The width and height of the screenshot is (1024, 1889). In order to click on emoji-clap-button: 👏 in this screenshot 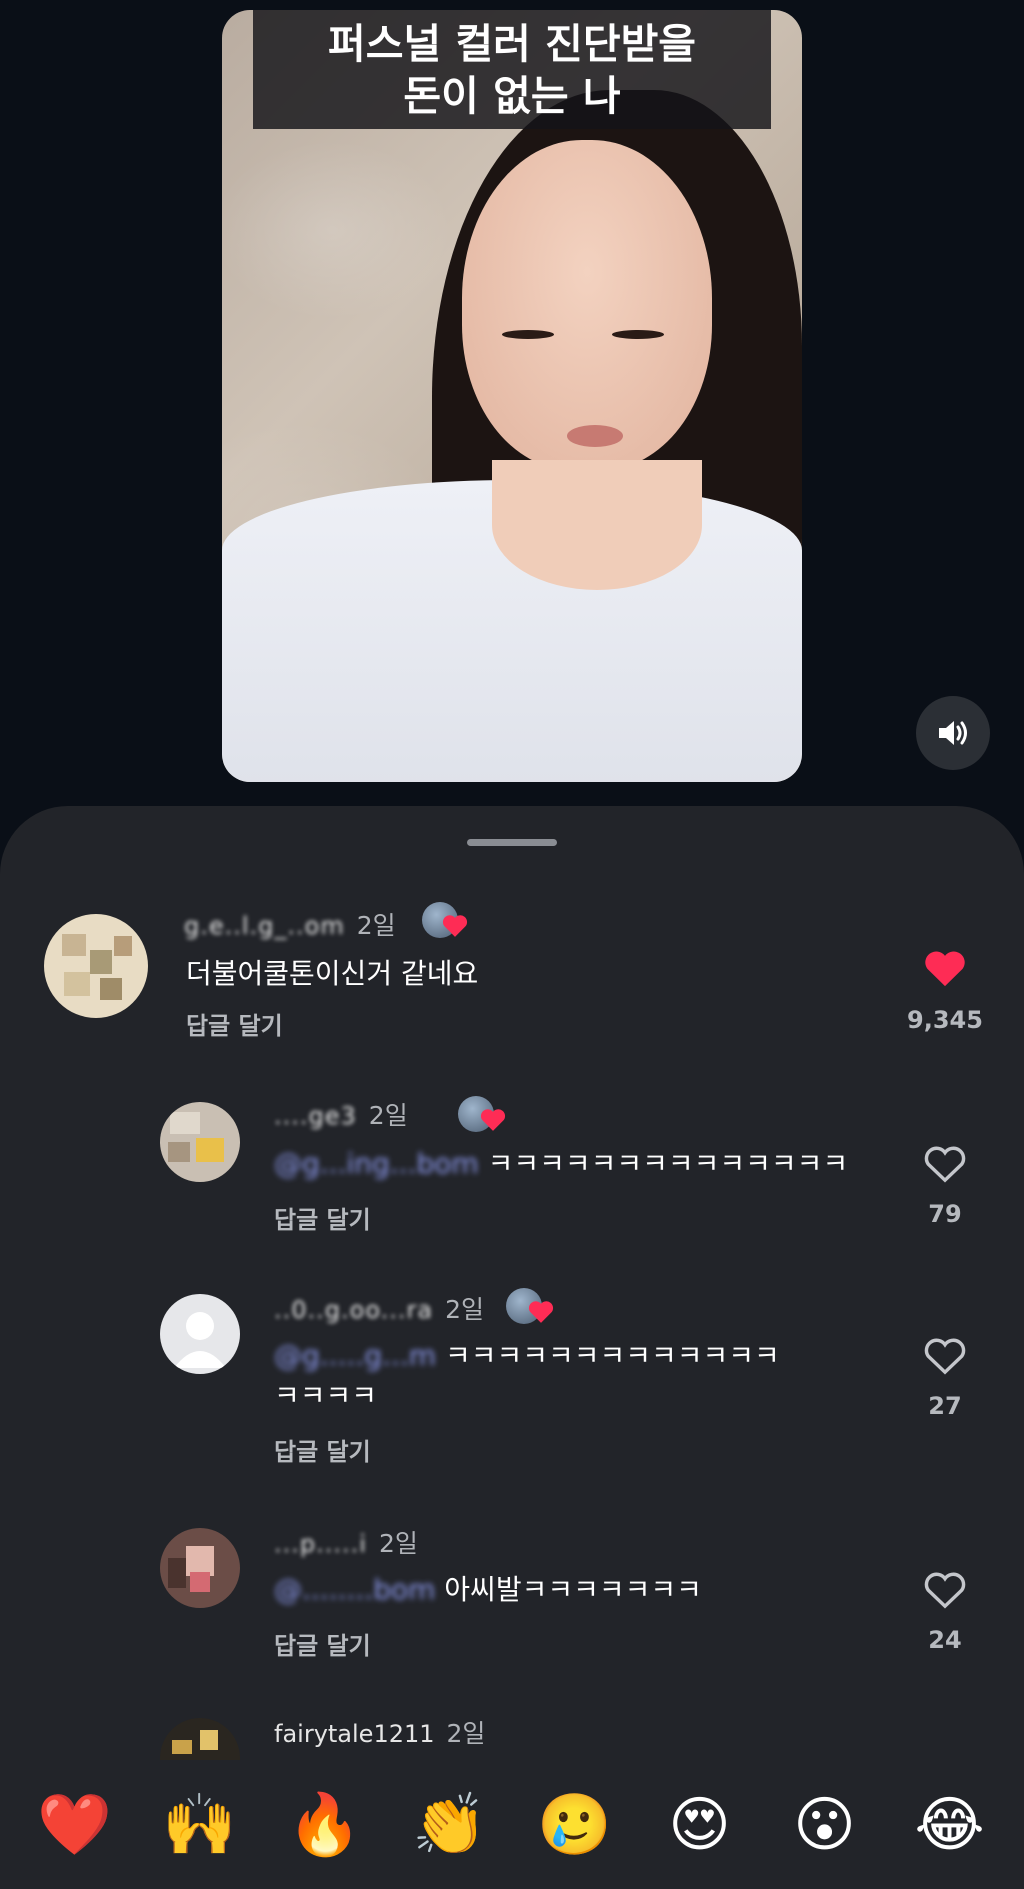, I will do `click(450, 1825)`.